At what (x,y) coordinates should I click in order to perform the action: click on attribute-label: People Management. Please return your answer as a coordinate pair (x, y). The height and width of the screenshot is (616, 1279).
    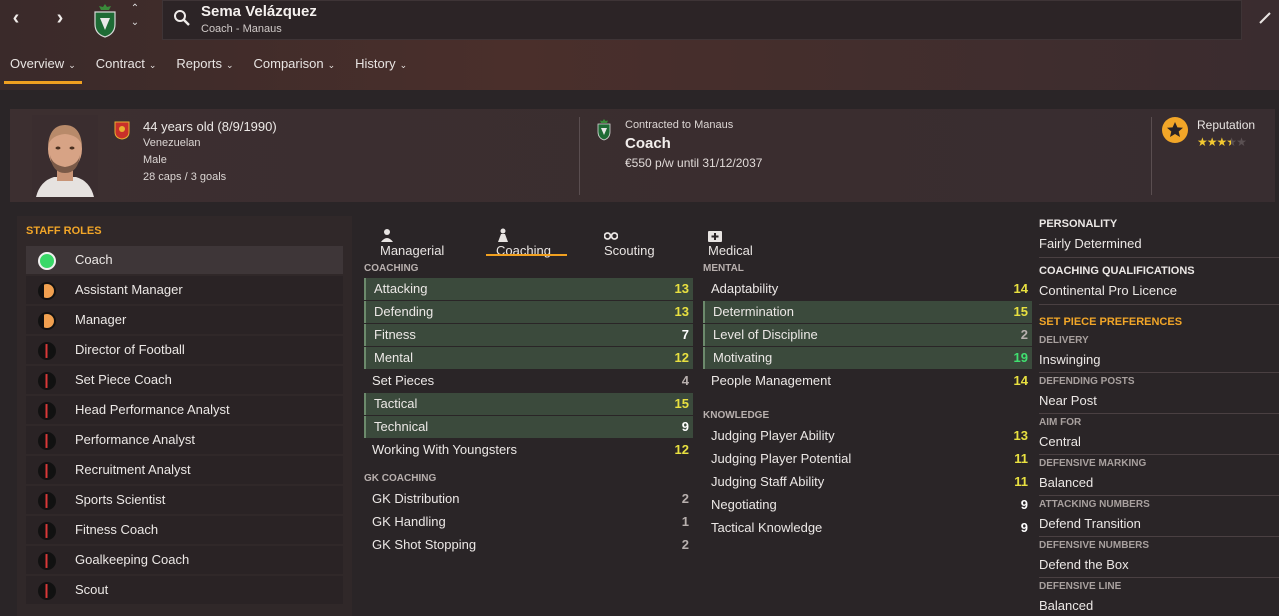
    Looking at the image, I should click on (771, 380).